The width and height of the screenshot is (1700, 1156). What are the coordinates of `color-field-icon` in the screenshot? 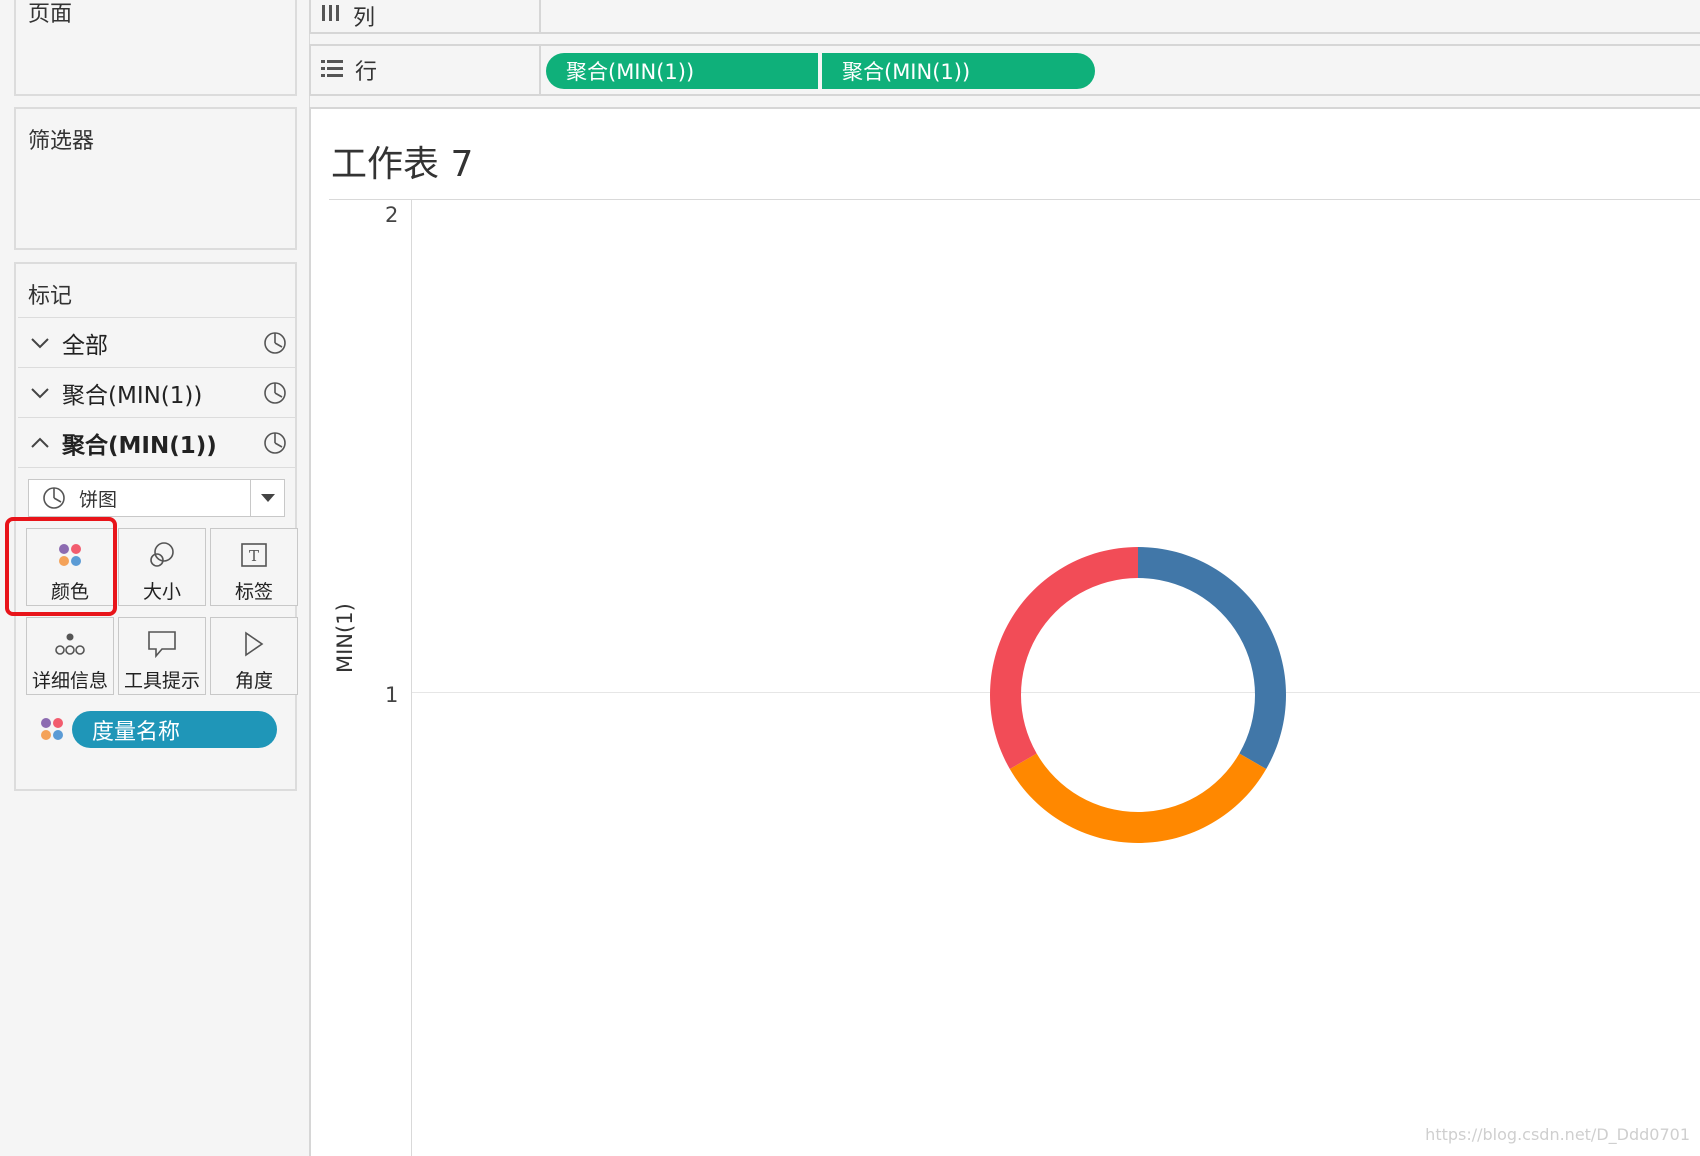 It's located at (52, 731).